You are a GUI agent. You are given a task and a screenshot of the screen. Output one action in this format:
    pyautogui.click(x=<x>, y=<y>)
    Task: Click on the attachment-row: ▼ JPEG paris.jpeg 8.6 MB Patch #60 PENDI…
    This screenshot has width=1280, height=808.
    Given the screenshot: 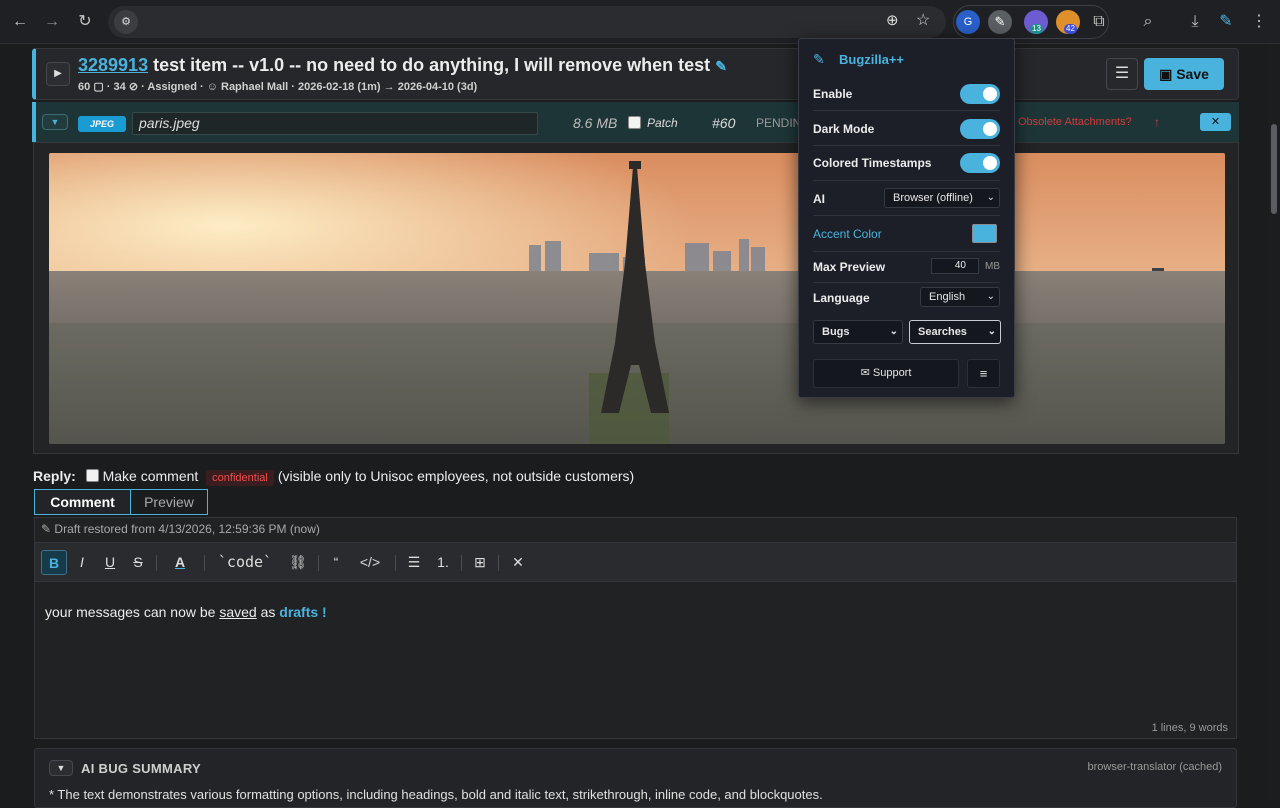 What is the action you would take?
    pyautogui.click(x=635, y=122)
    